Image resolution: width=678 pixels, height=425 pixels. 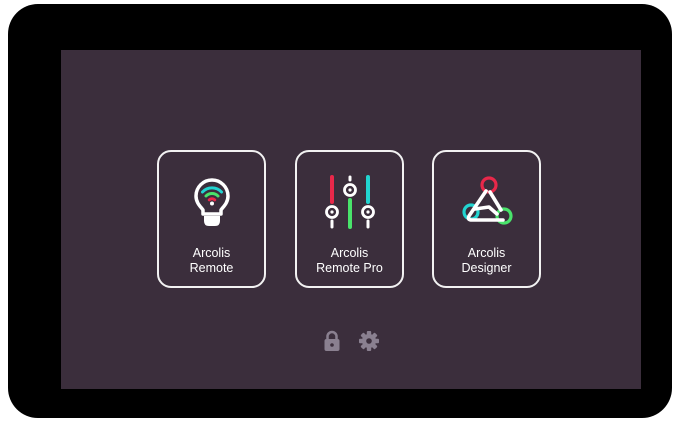 I want to click on app-tile-arcolis-designer: Arcolis Designer, so click(x=486, y=219).